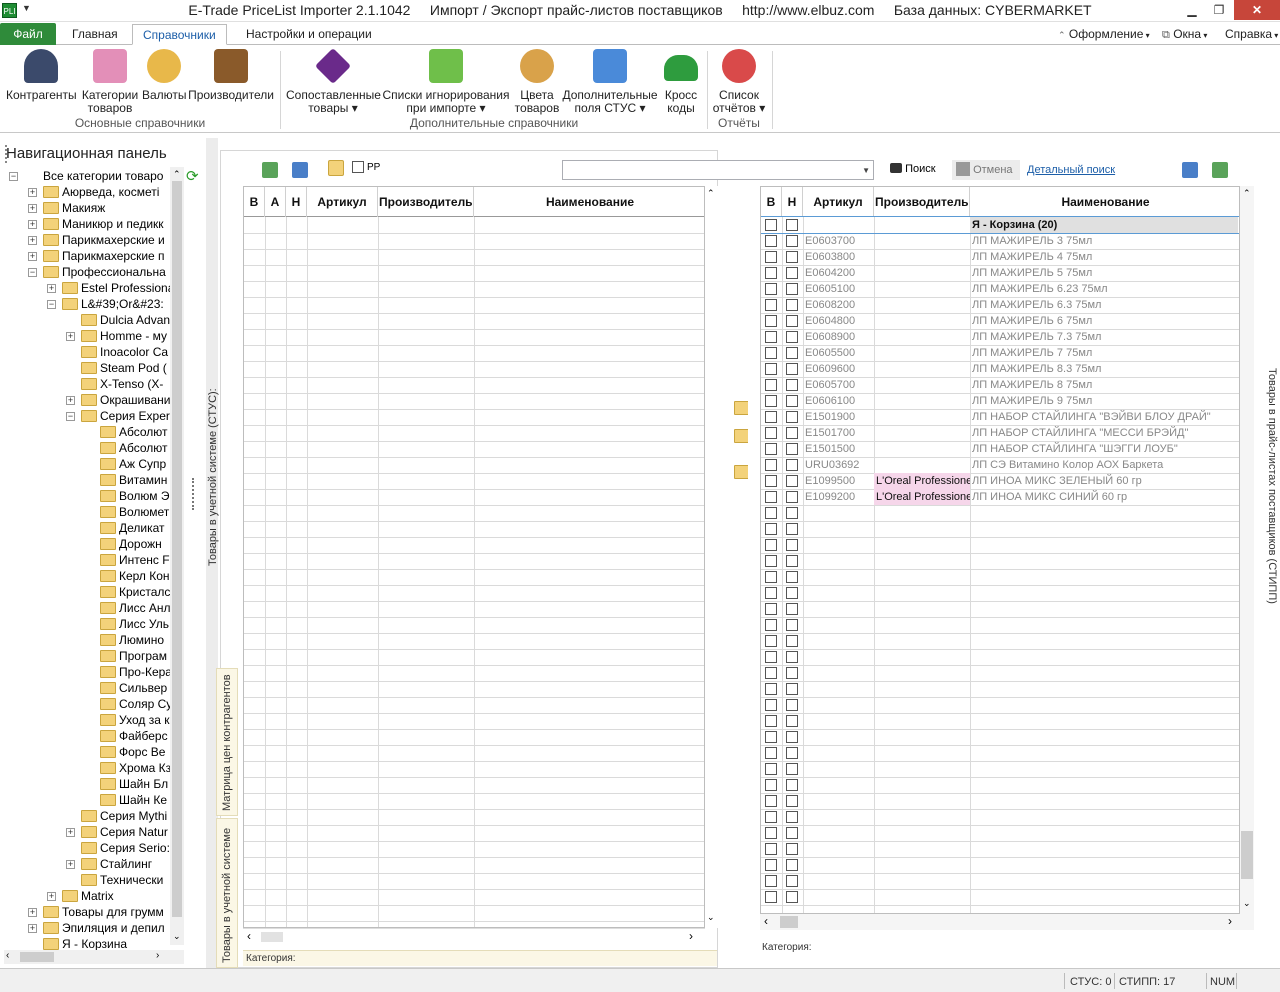 Image resolution: width=1280 pixels, height=992 pixels. Describe the element at coordinates (227, 742) in the screenshot. I see `tab-price-matrix: Матрица цен контрагентов` at that location.